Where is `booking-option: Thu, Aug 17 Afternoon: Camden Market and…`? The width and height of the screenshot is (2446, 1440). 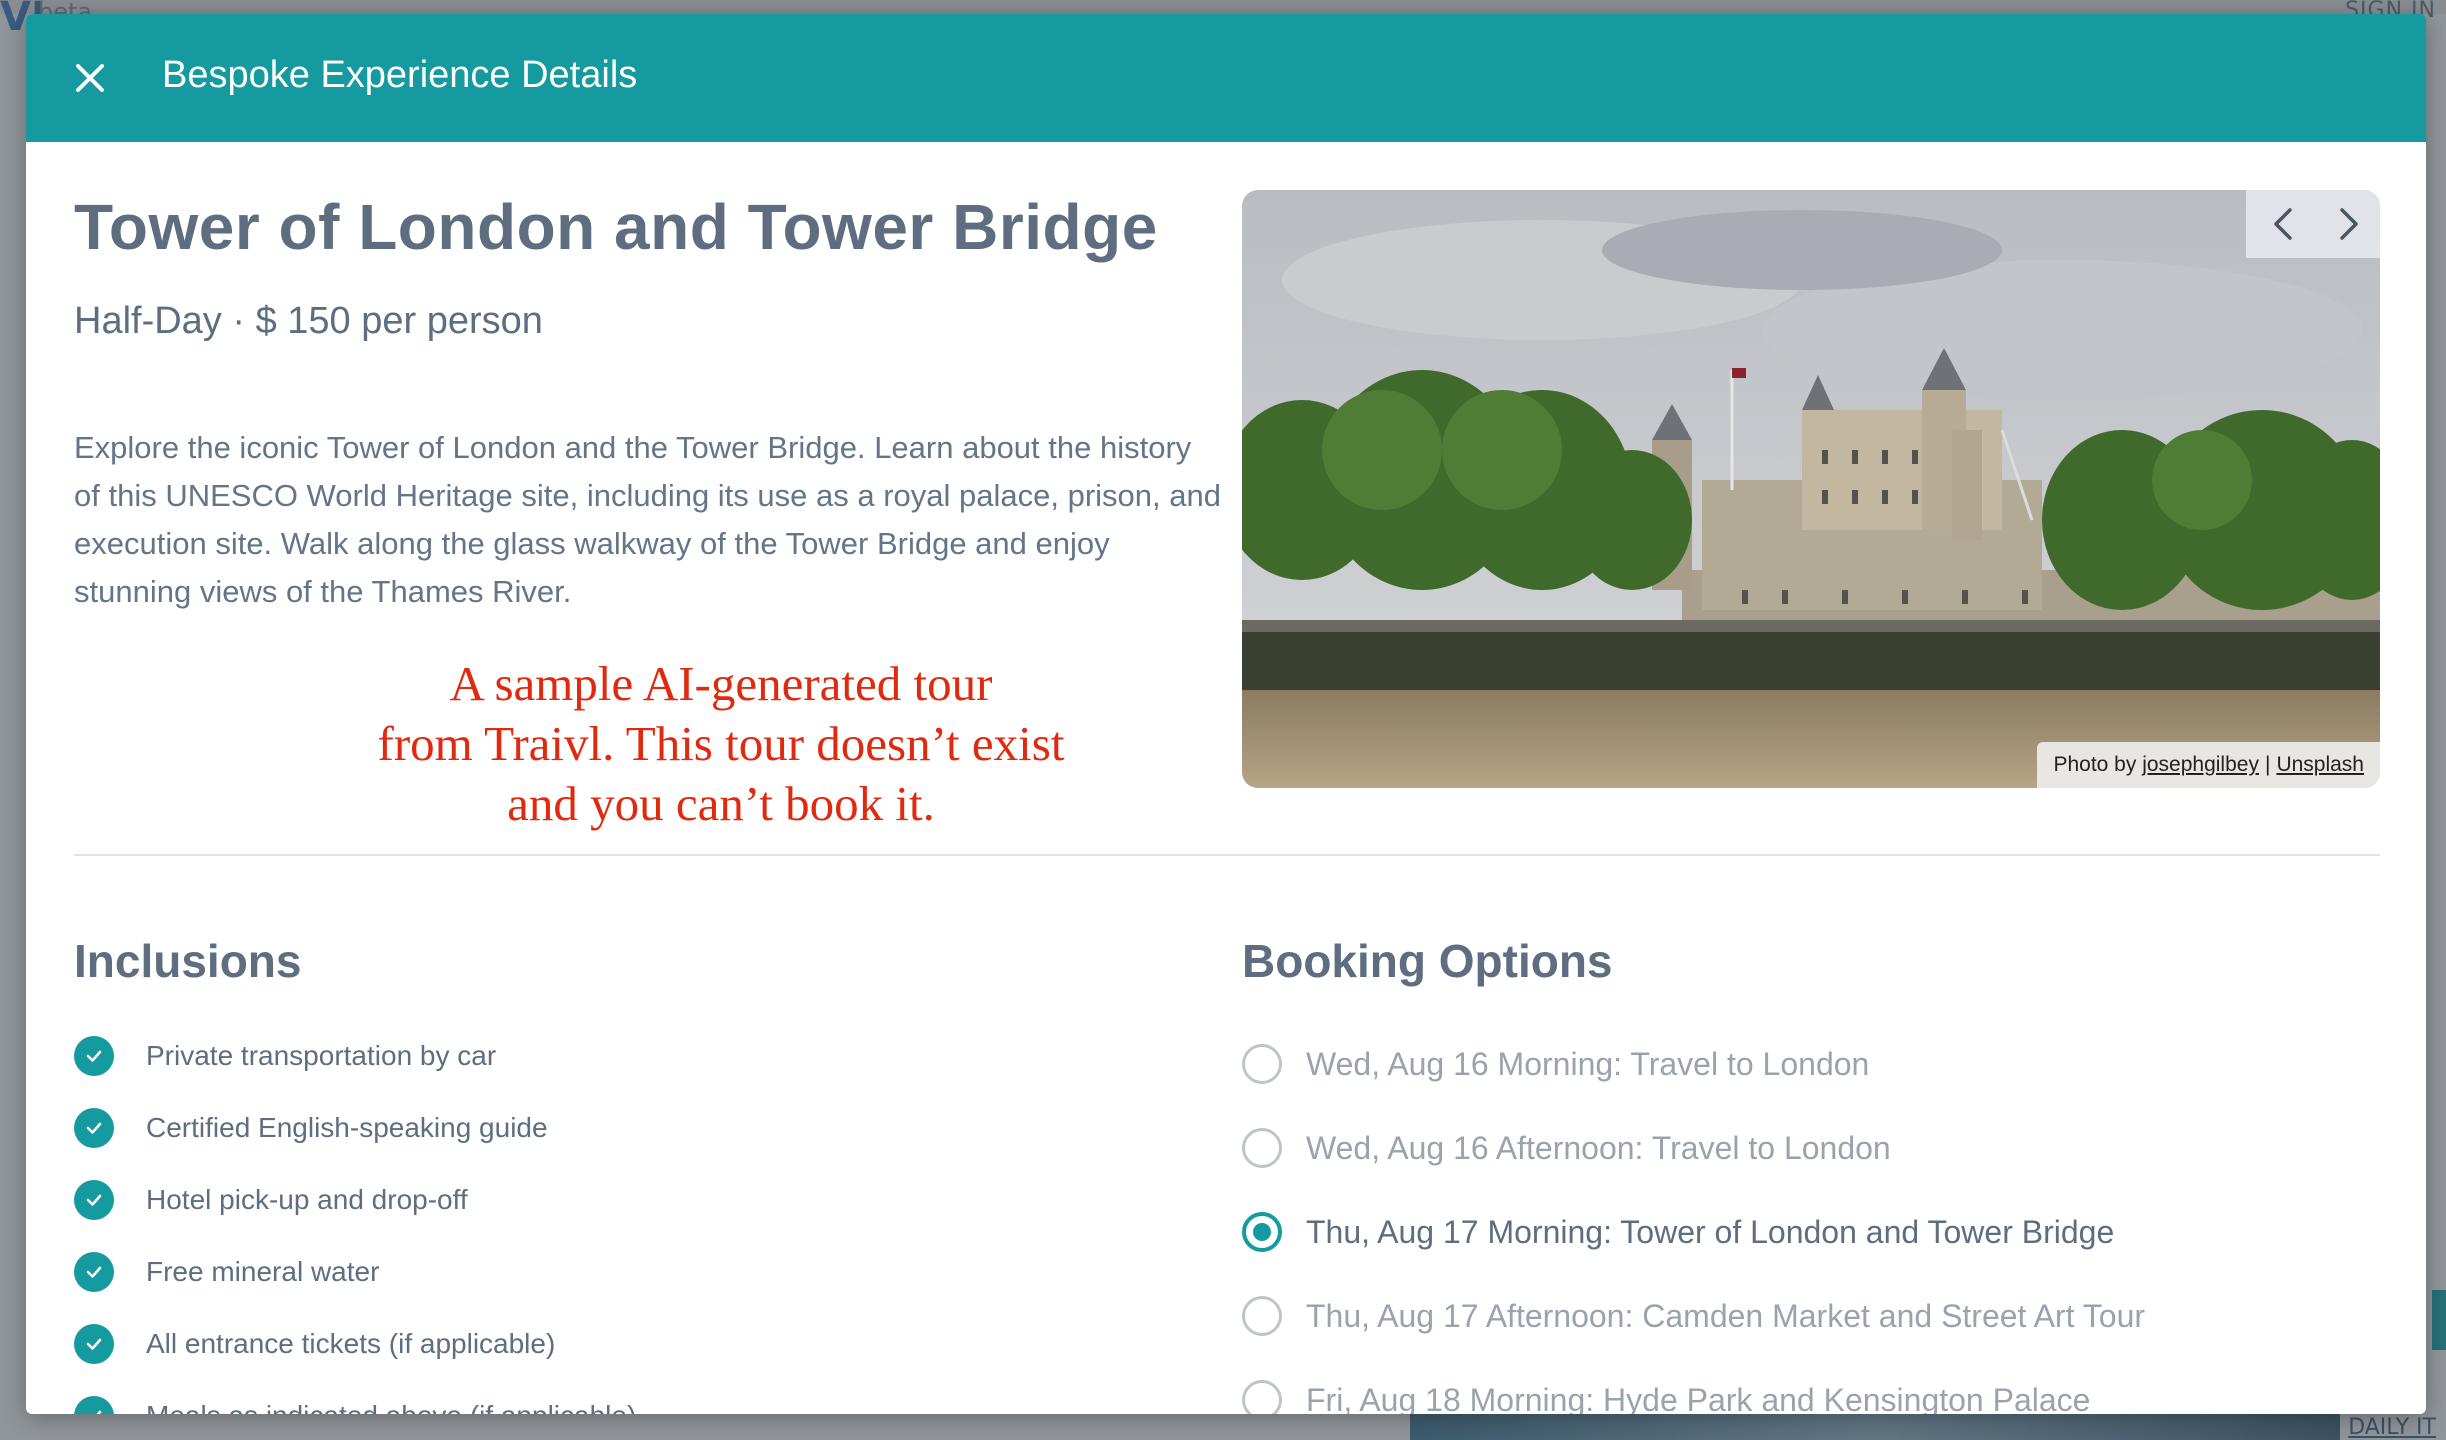 booking-option: Thu, Aug 17 Afternoon: Camden Market and… is located at coordinates (1693, 1316).